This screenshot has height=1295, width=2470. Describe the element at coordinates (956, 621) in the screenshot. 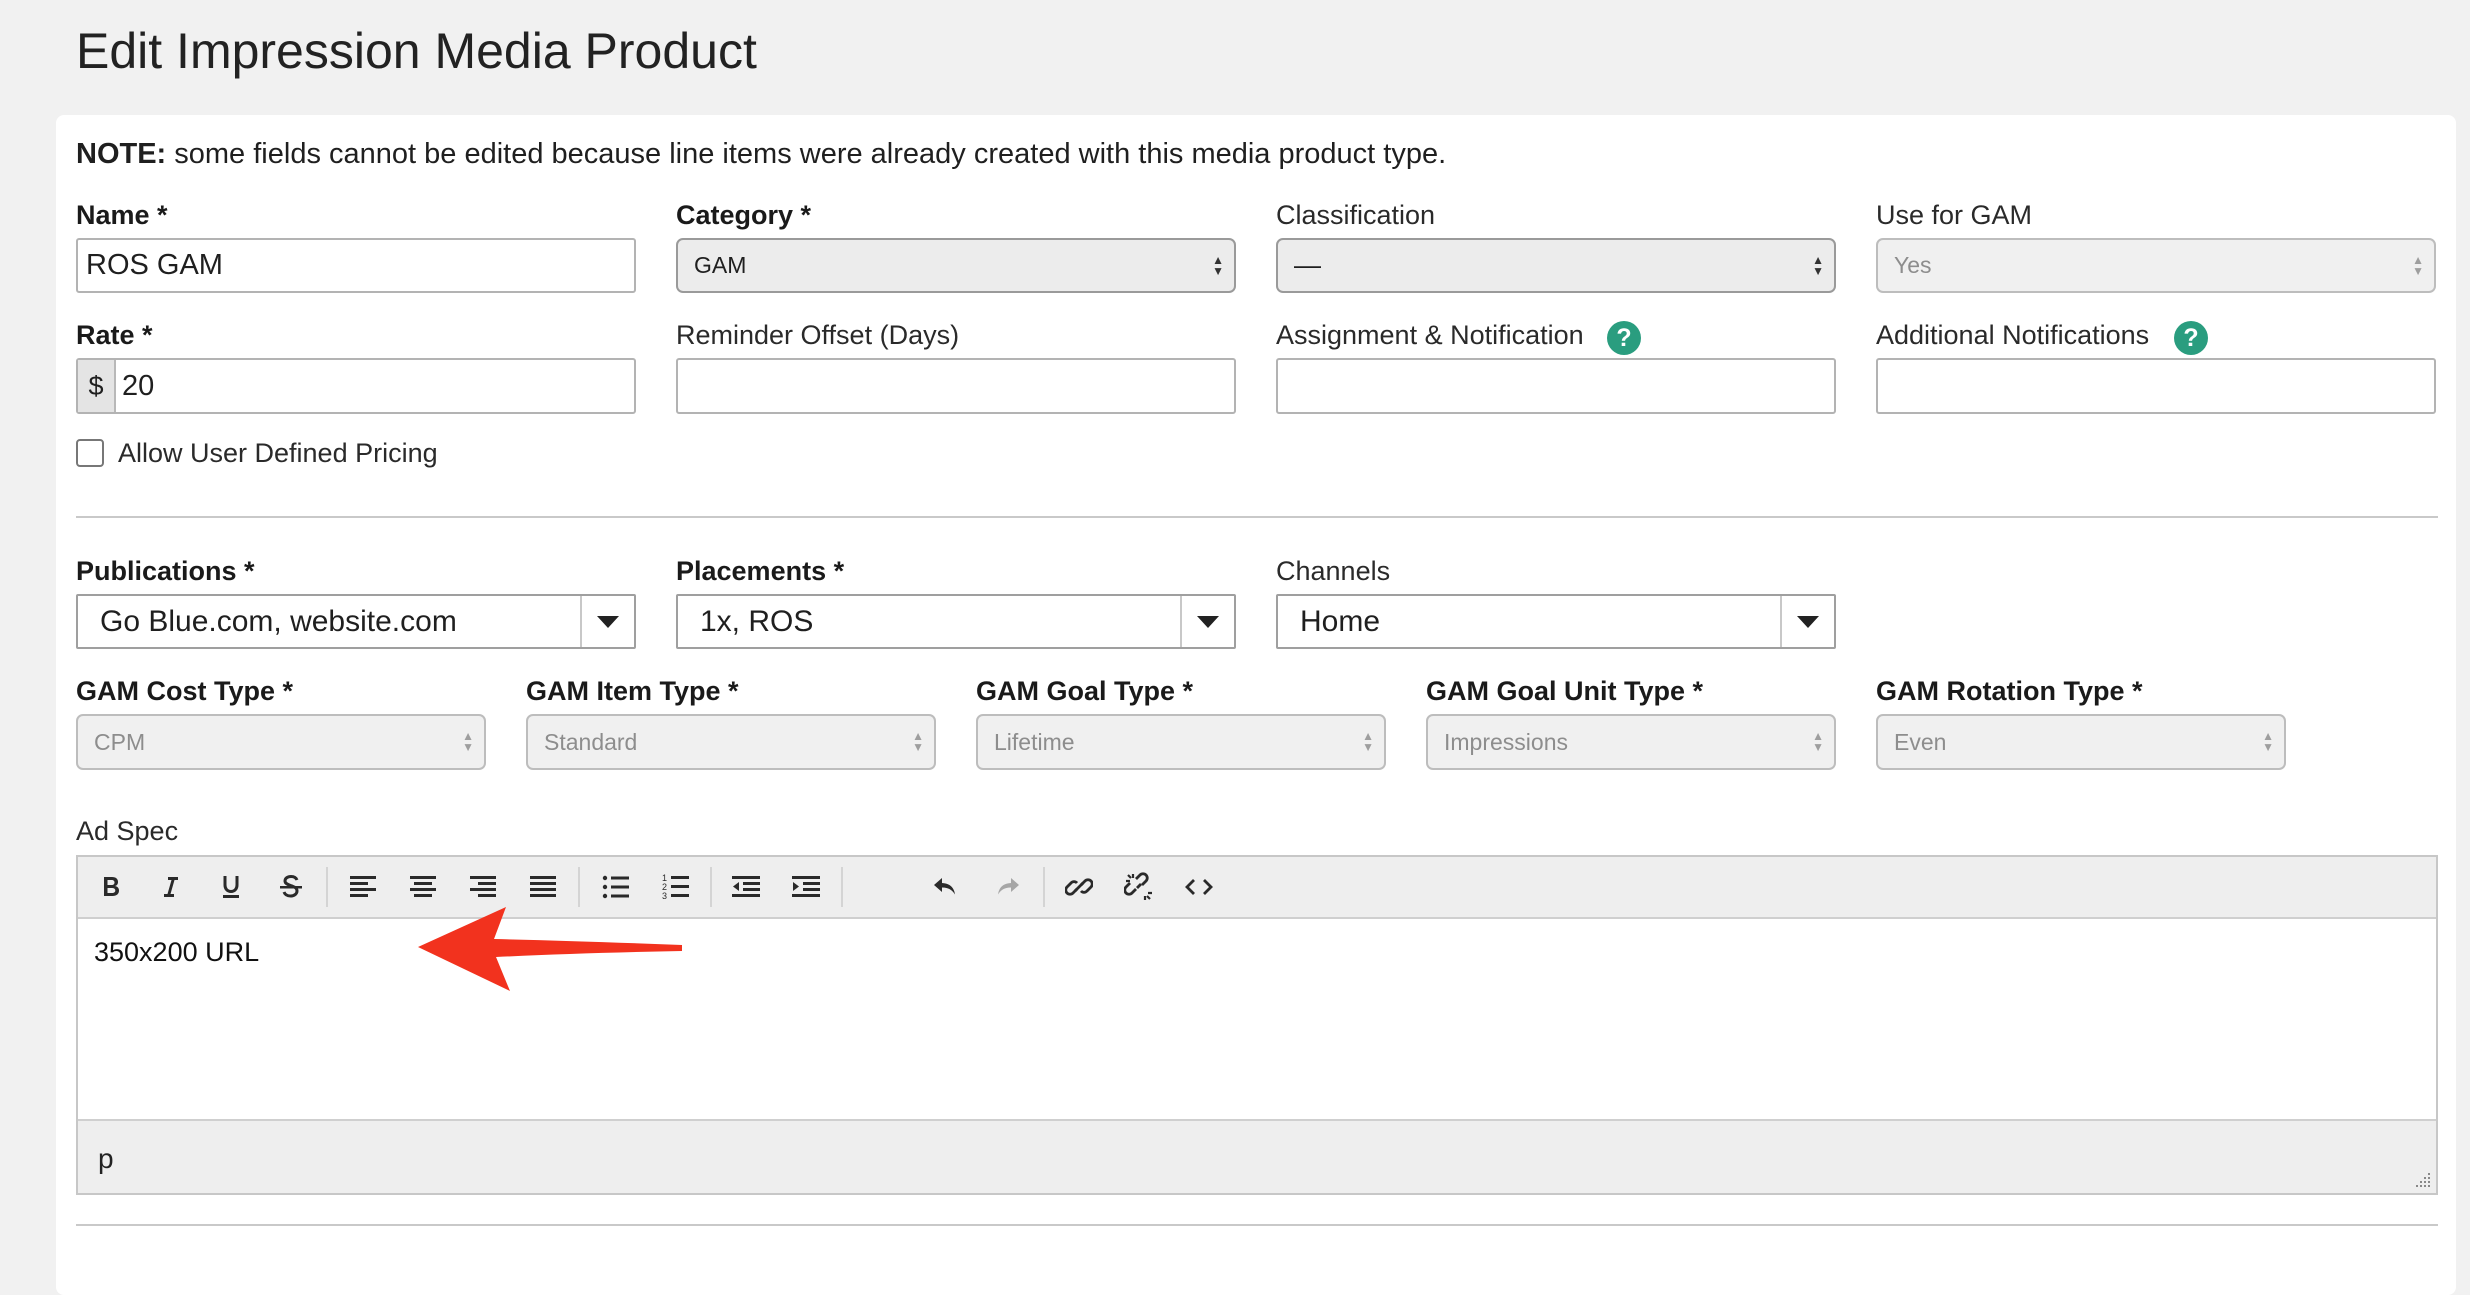

I see `placements-select: 1x, ROS` at that location.